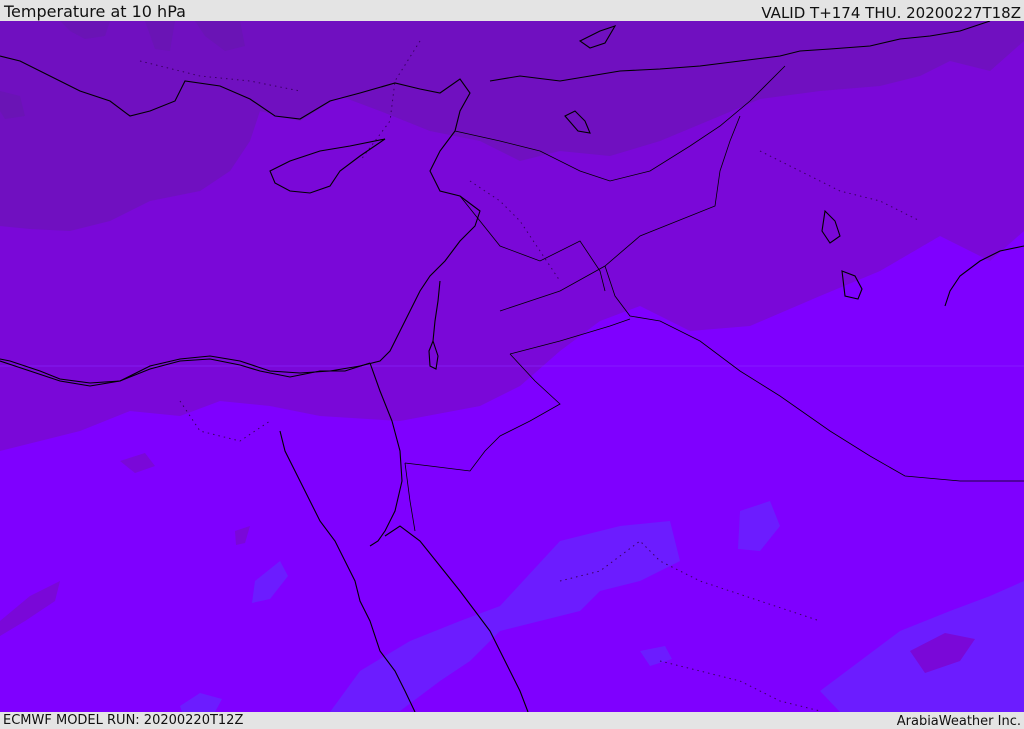  Describe the element at coordinates (958, 721) in the screenshot. I see `credit-text: ArabiaWeather Inc.` at that location.